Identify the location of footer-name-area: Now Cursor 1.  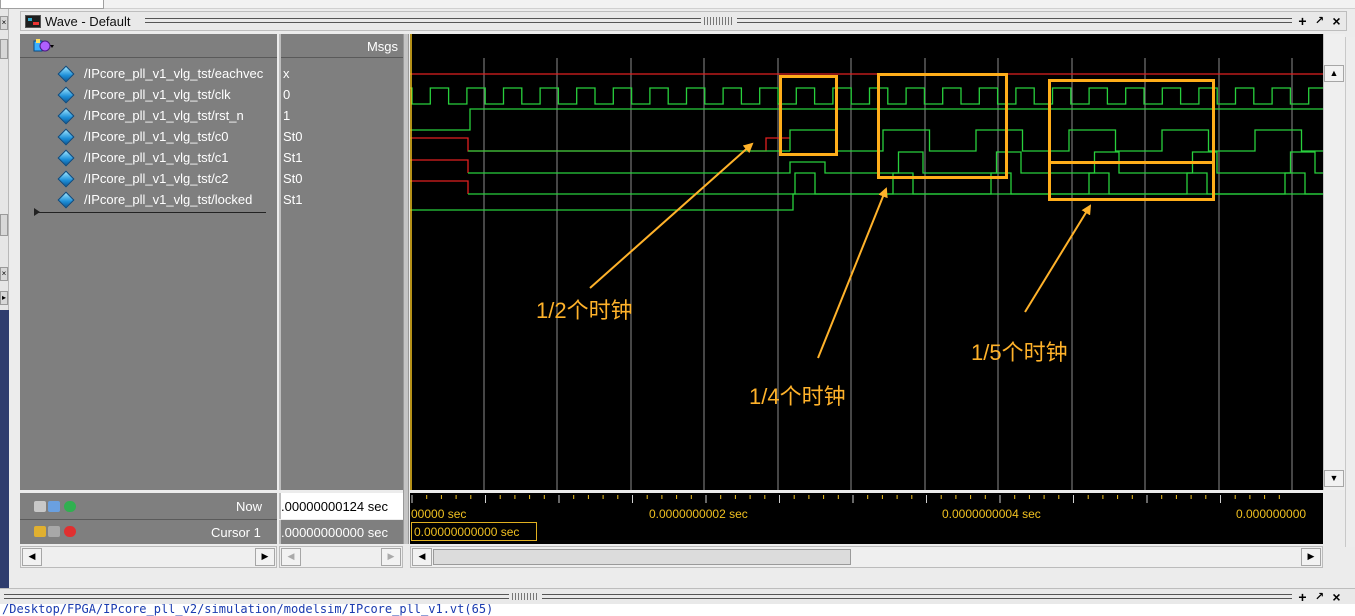
(148, 518).